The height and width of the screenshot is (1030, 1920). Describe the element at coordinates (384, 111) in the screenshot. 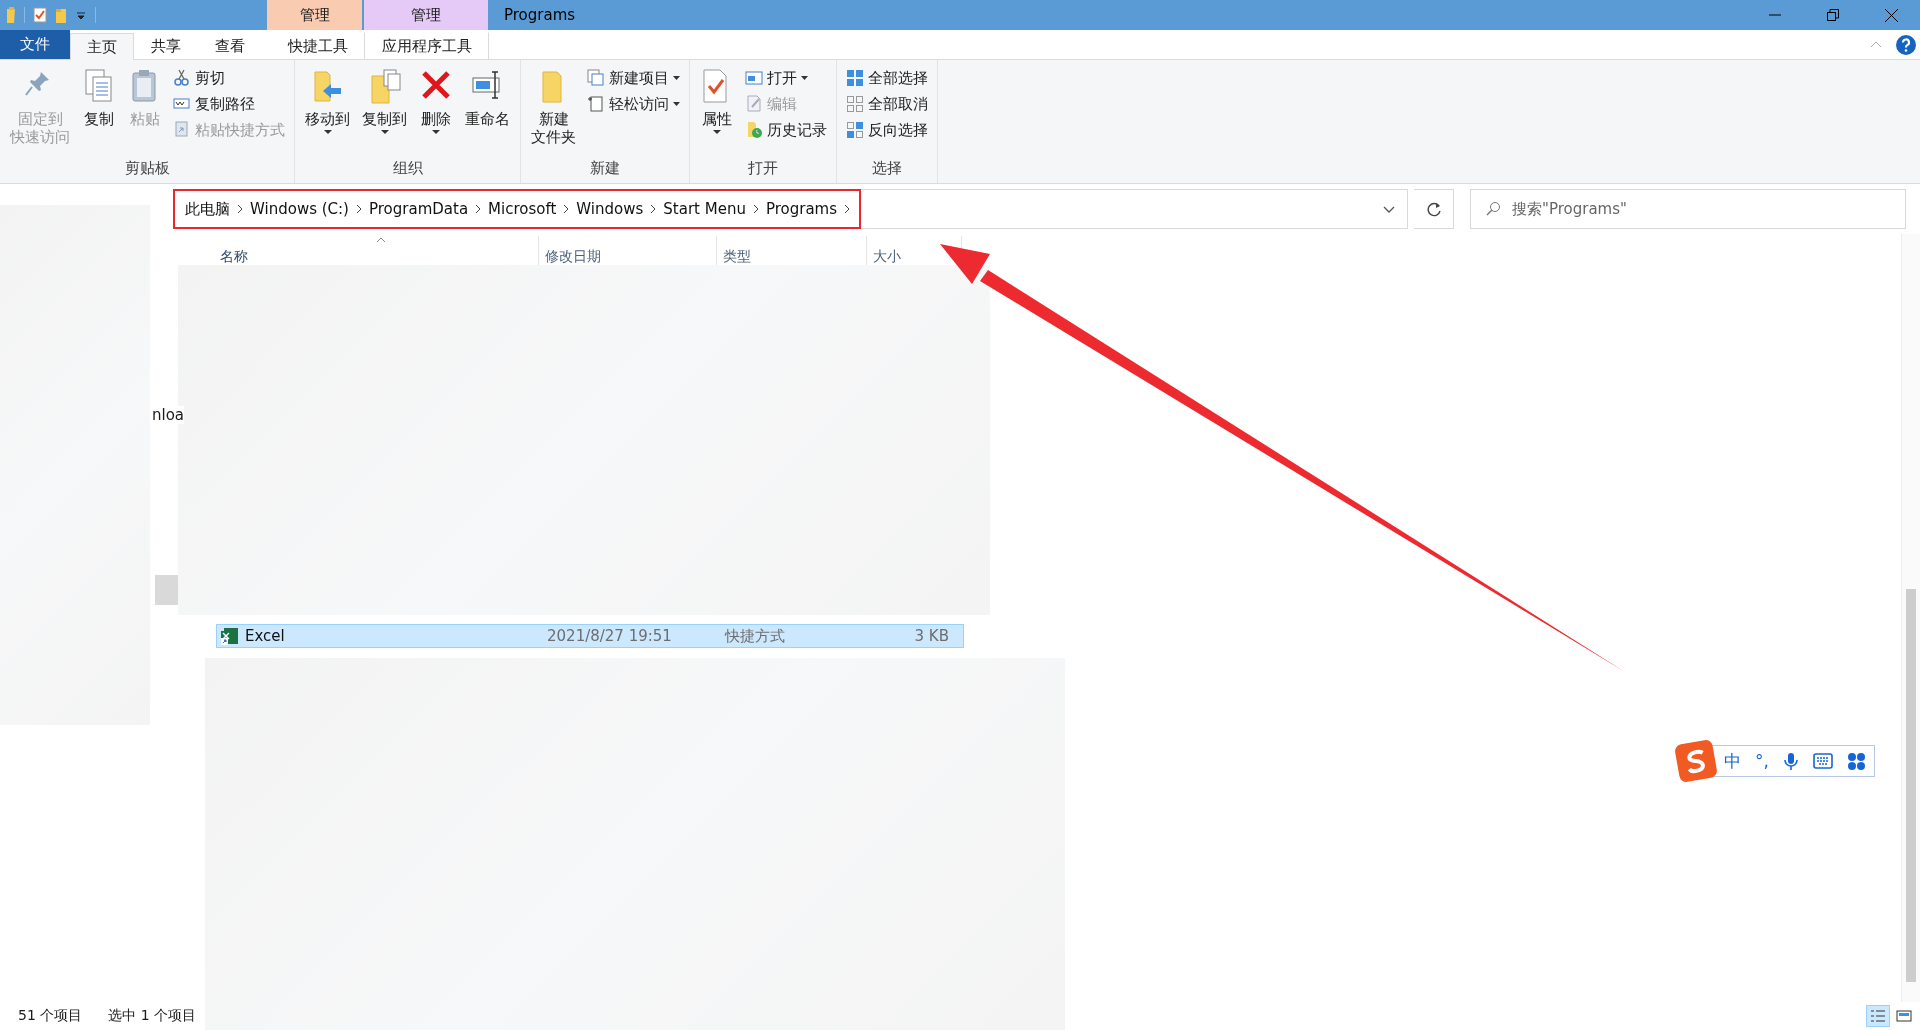

I see `ribbon-button: 复制到` at that location.